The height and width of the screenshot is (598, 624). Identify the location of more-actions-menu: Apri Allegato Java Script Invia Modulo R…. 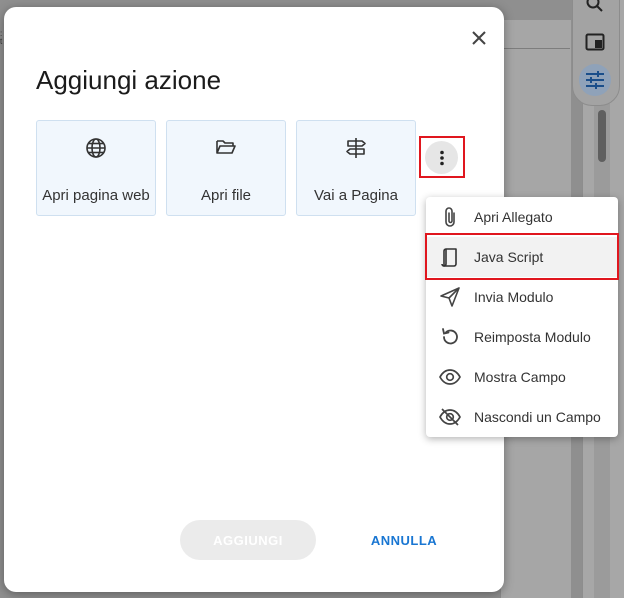
(522, 317).